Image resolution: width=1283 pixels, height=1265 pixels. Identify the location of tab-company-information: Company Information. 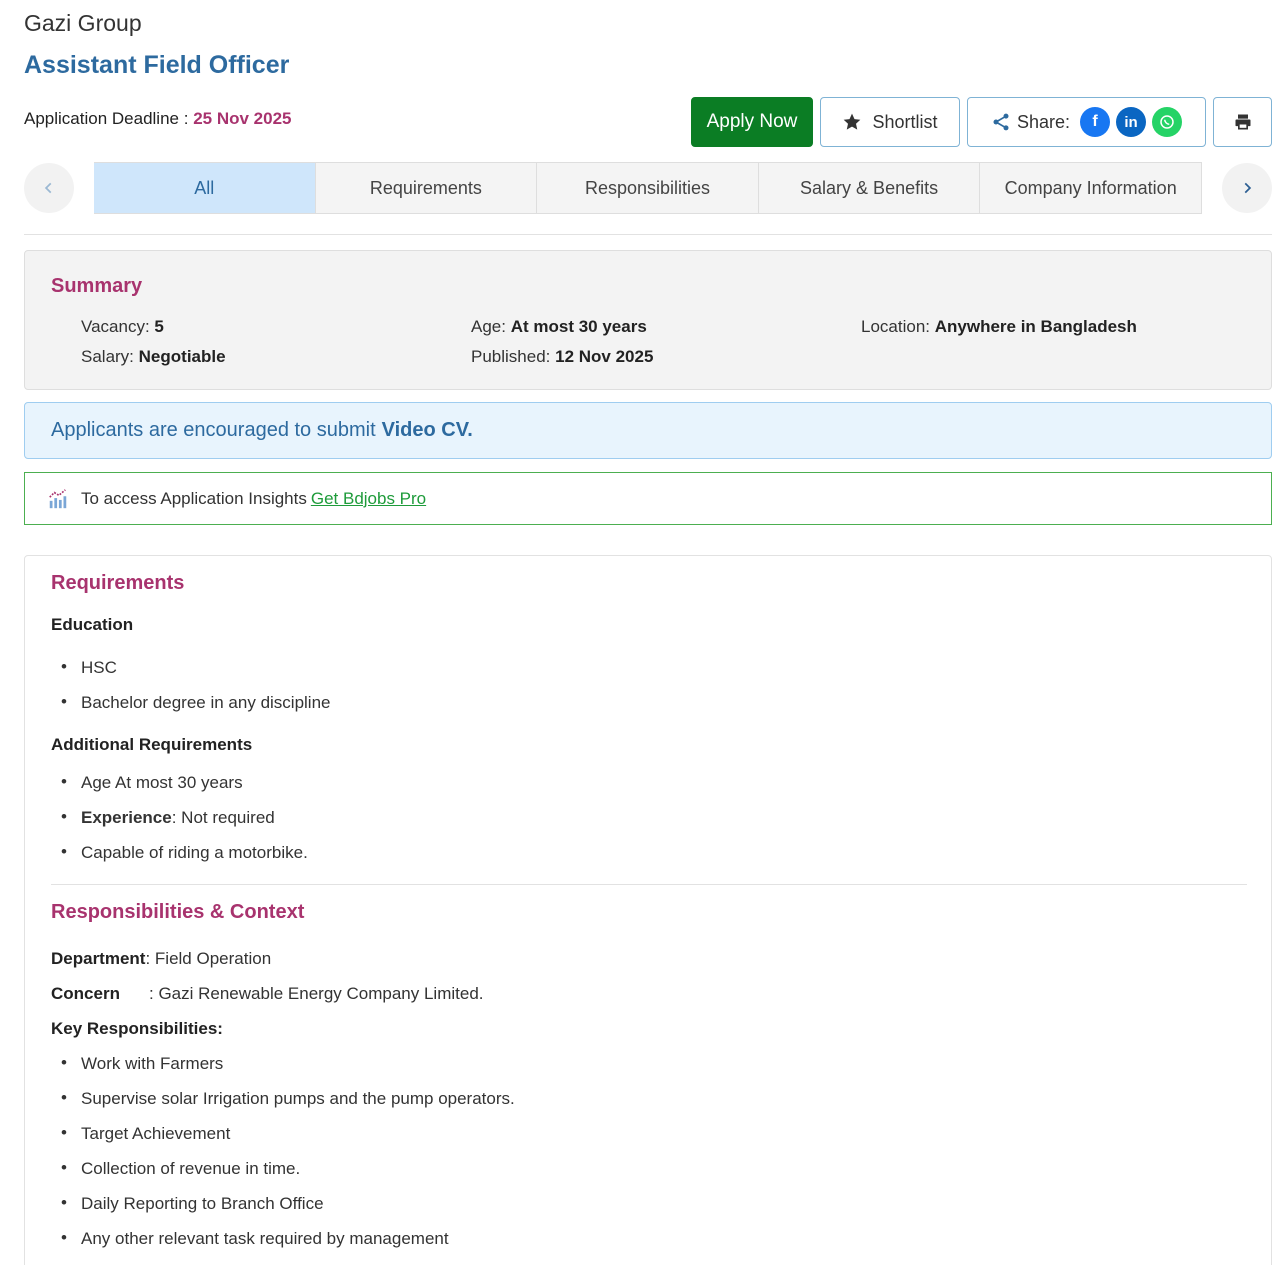
(1090, 188).